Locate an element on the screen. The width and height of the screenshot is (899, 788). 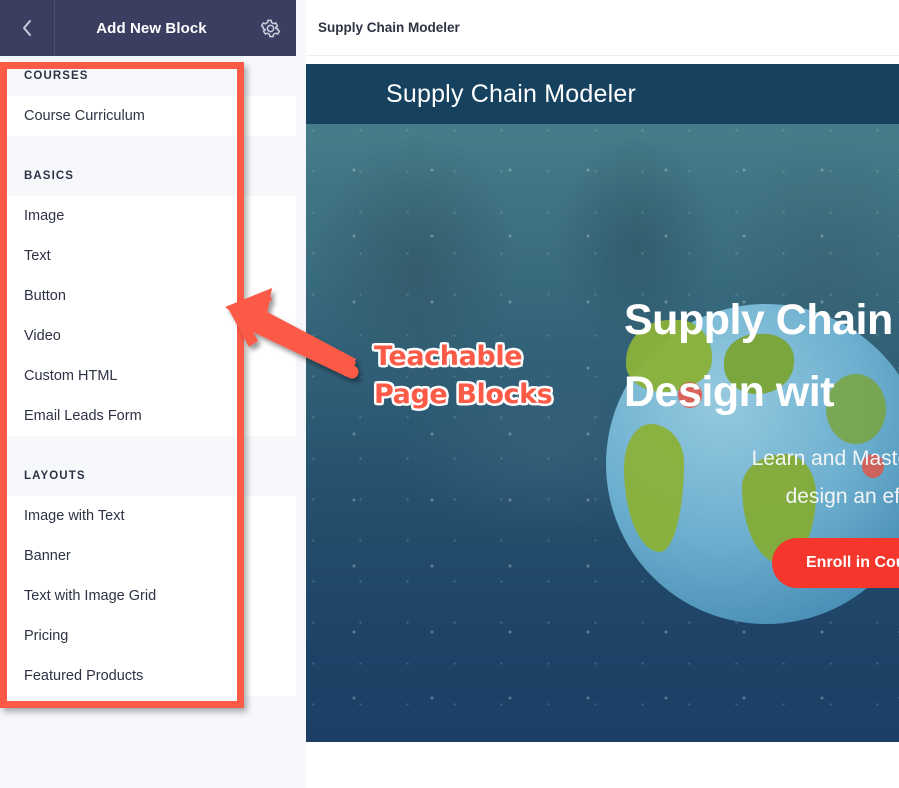
list-tail is located at coordinates (148, 705).